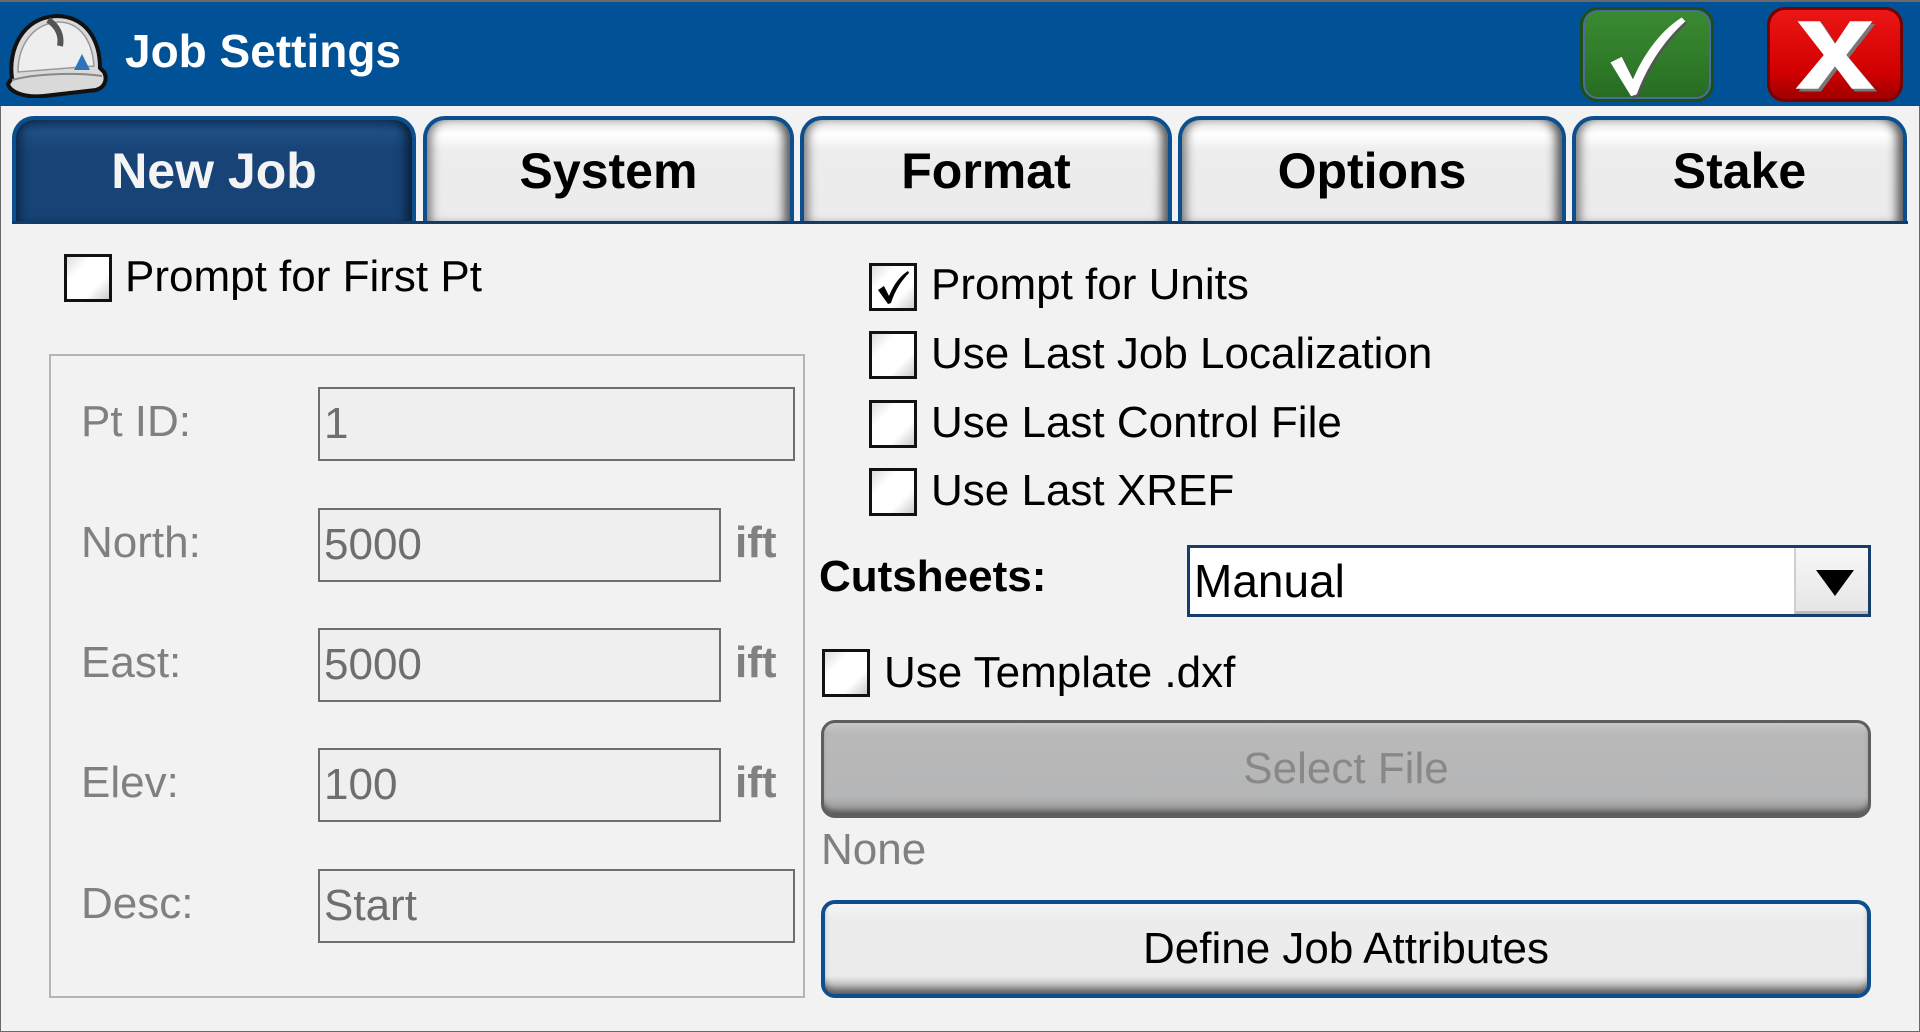 Image resolution: width=1920 pixels, height=1032 pixels. I want to click on dropdown-toggle, so click(1831, 581).